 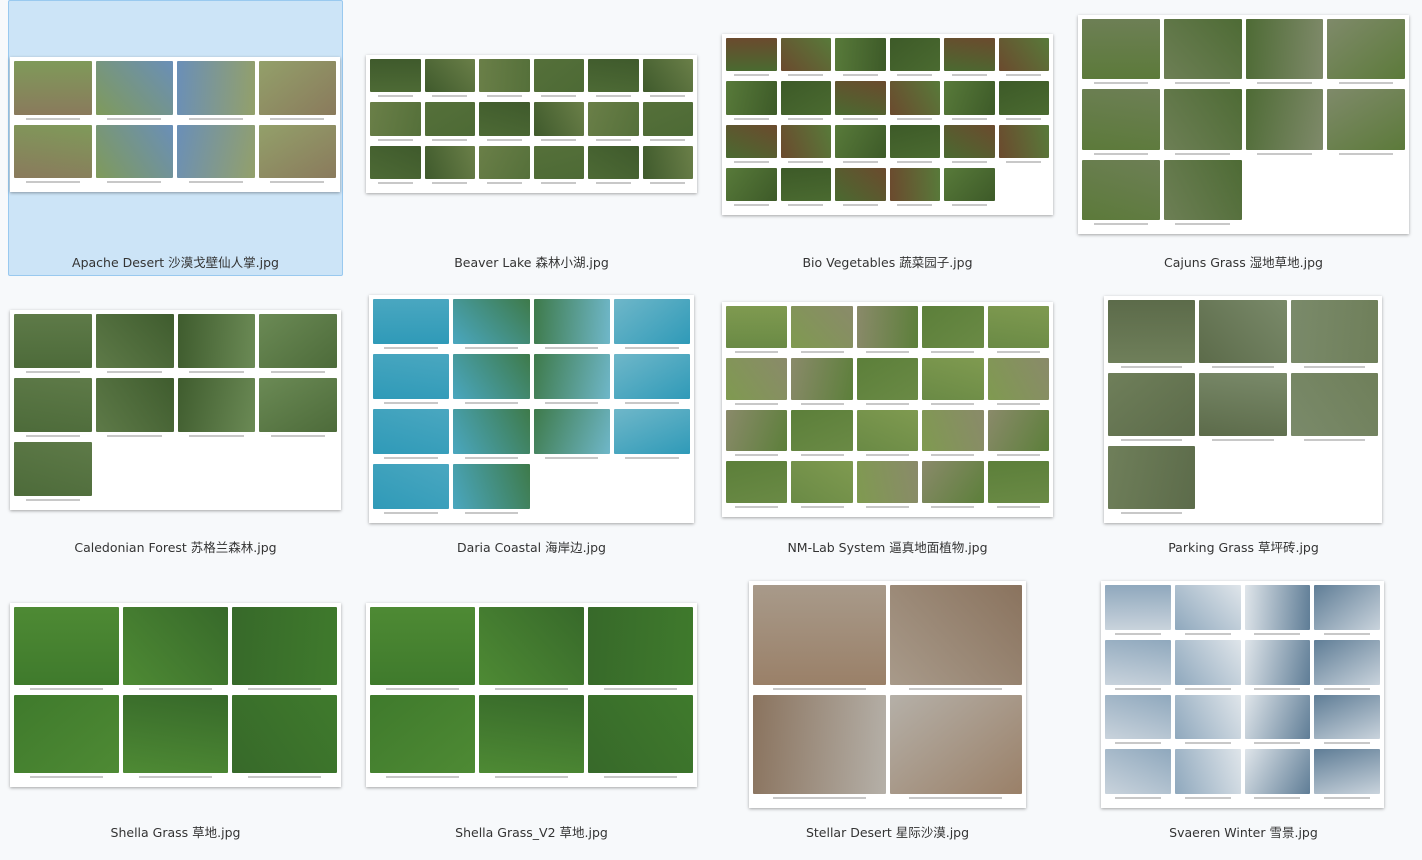 What do you see at coordinates (1243, 546) in the screenshot?
I see `file-name: Parking Grass 草坪砖.jpg` at bounding box center [1243, 546].